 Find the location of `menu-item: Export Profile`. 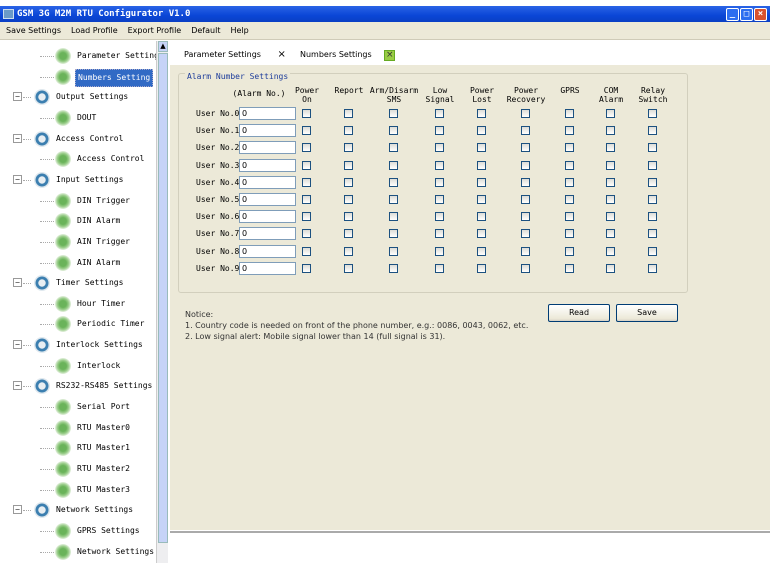

menu-item: Export Profile is located at coordinates (155, 30).